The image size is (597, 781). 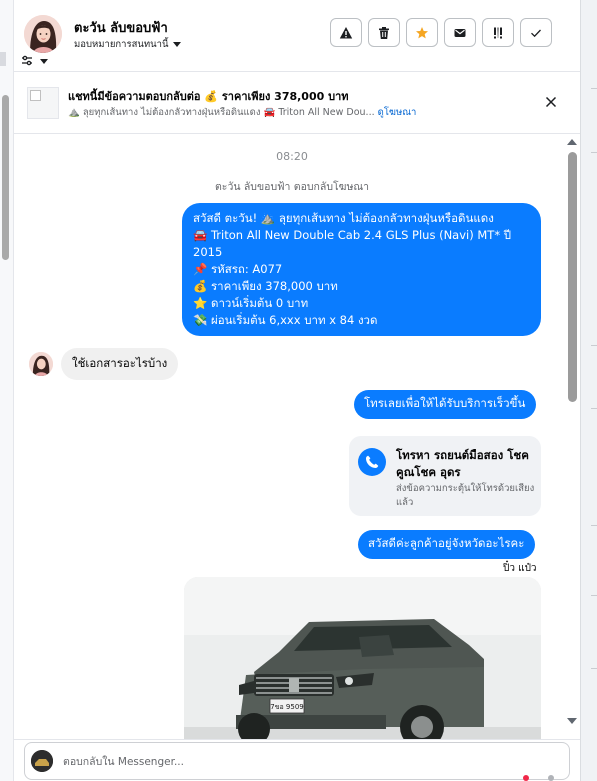 What do you see at coordinates (462, 463) in the screenshot?
I see `call-card-title: โทรหา รถยนต์มือสอง โชคคูณโชค อุดร` at bounding box center [462, 463].